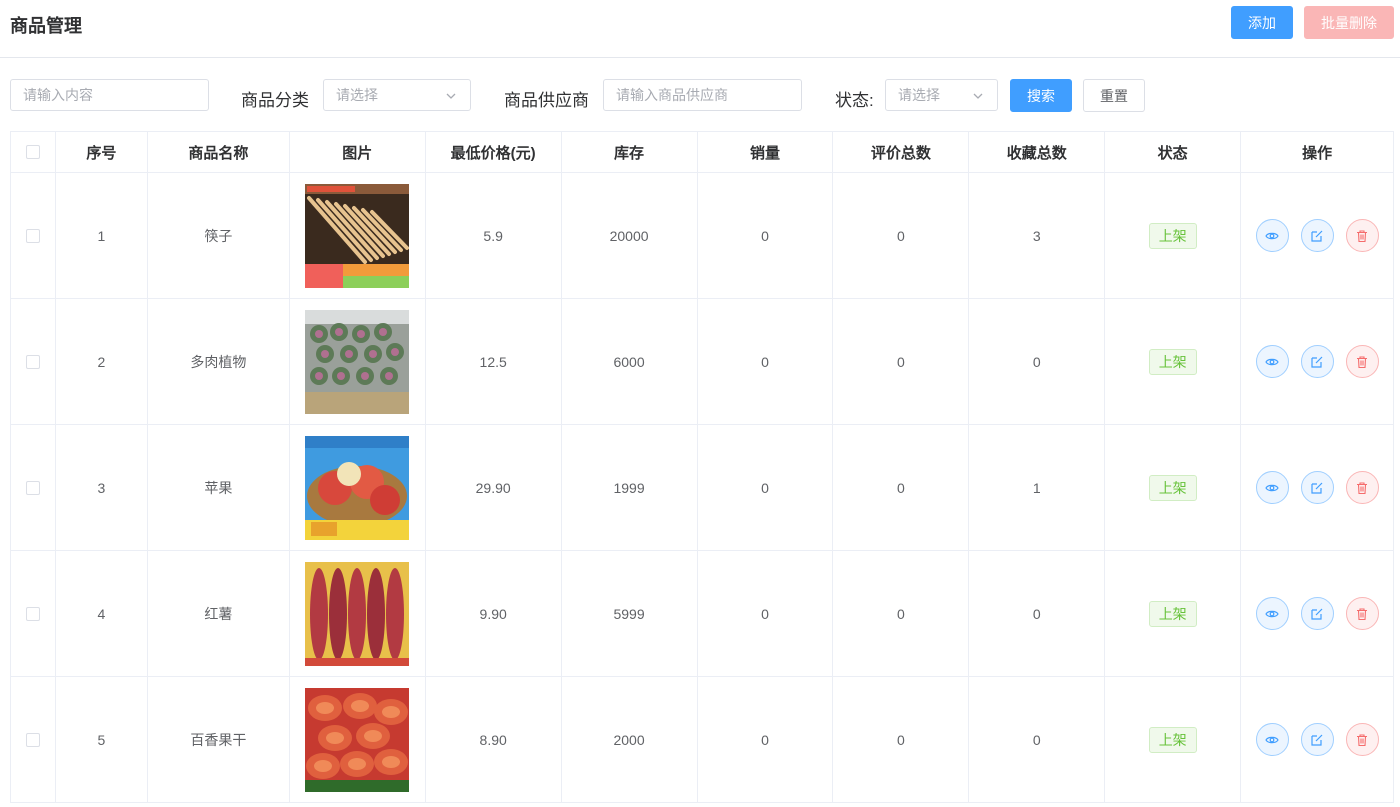 This screenshot has height=807, width=1400. What do you see at coordinates (630, 361) in the screenshot?
I see `row-stock: 6000` at bounding box center [630, 361].